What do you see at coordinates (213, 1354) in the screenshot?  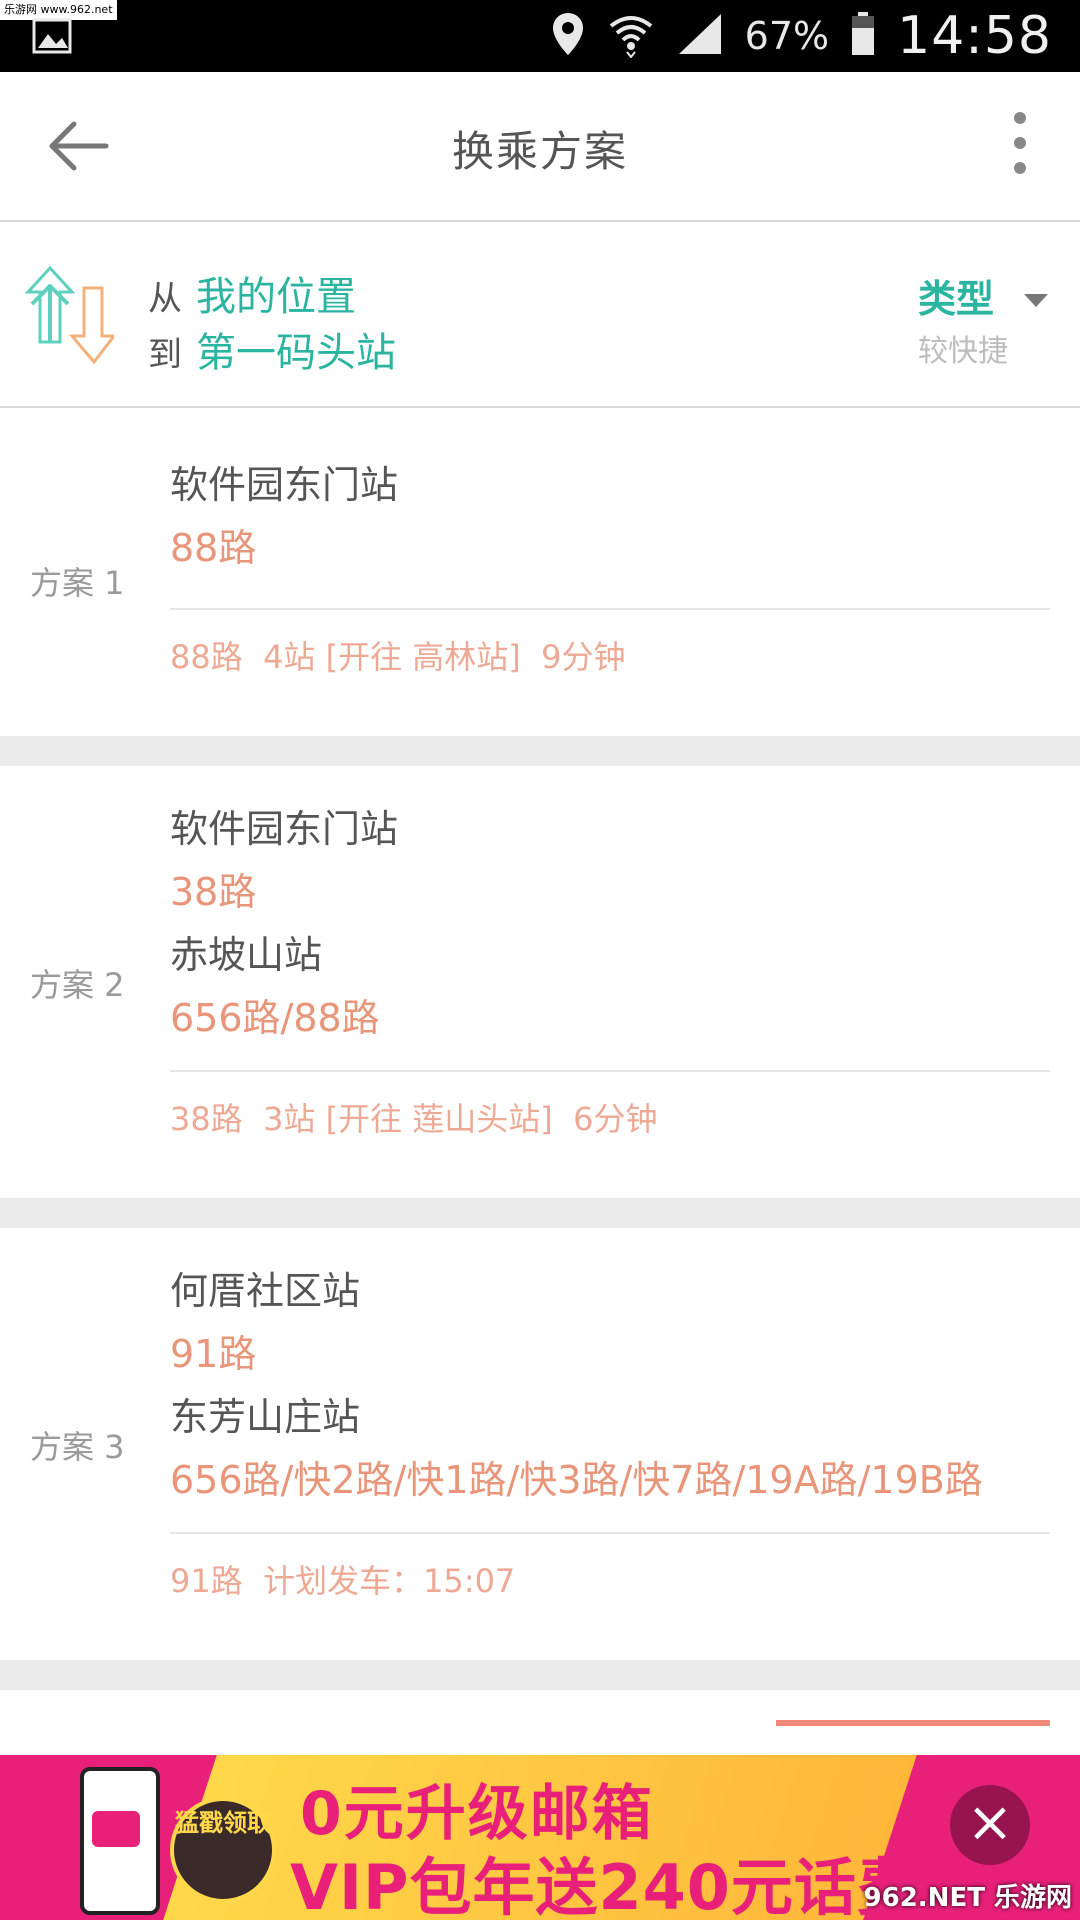 I see `bus-lines: 91路` at bounding box center [213, 1354].